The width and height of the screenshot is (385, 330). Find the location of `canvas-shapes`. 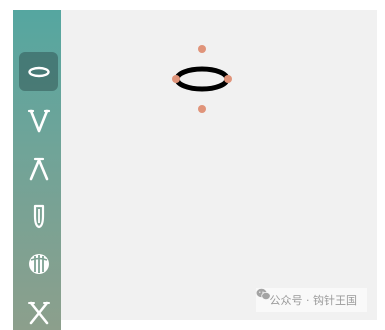

canvas-shapes is located at coordinates (202, 79).